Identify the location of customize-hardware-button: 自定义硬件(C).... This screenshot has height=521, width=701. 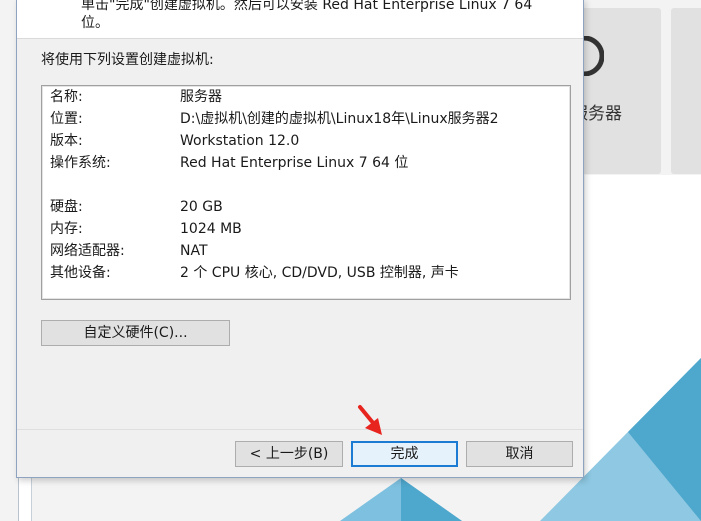
(135, 333).